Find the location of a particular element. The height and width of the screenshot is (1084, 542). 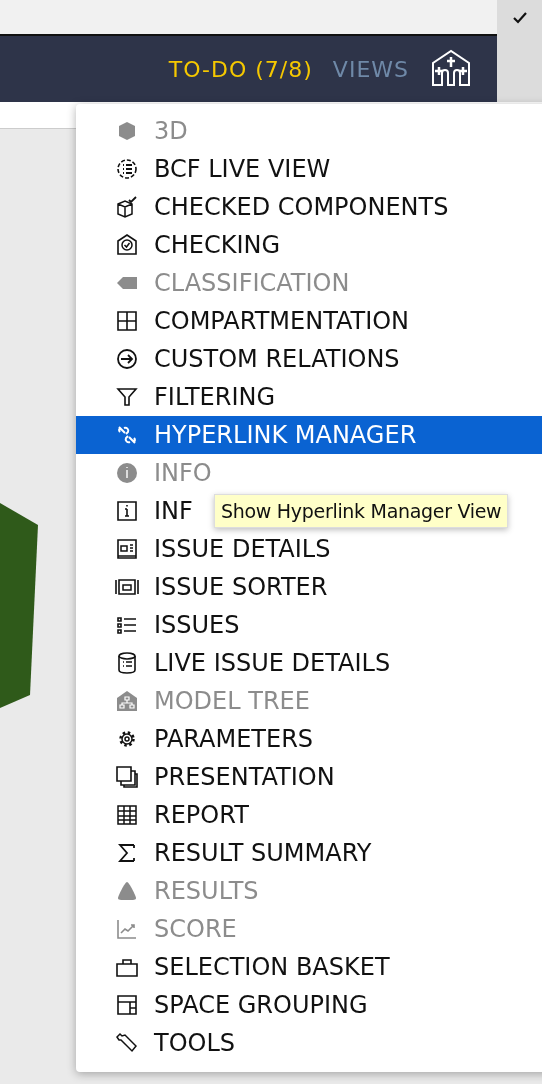

menu-item: TOOLS is located at coordinates (159, 1043).